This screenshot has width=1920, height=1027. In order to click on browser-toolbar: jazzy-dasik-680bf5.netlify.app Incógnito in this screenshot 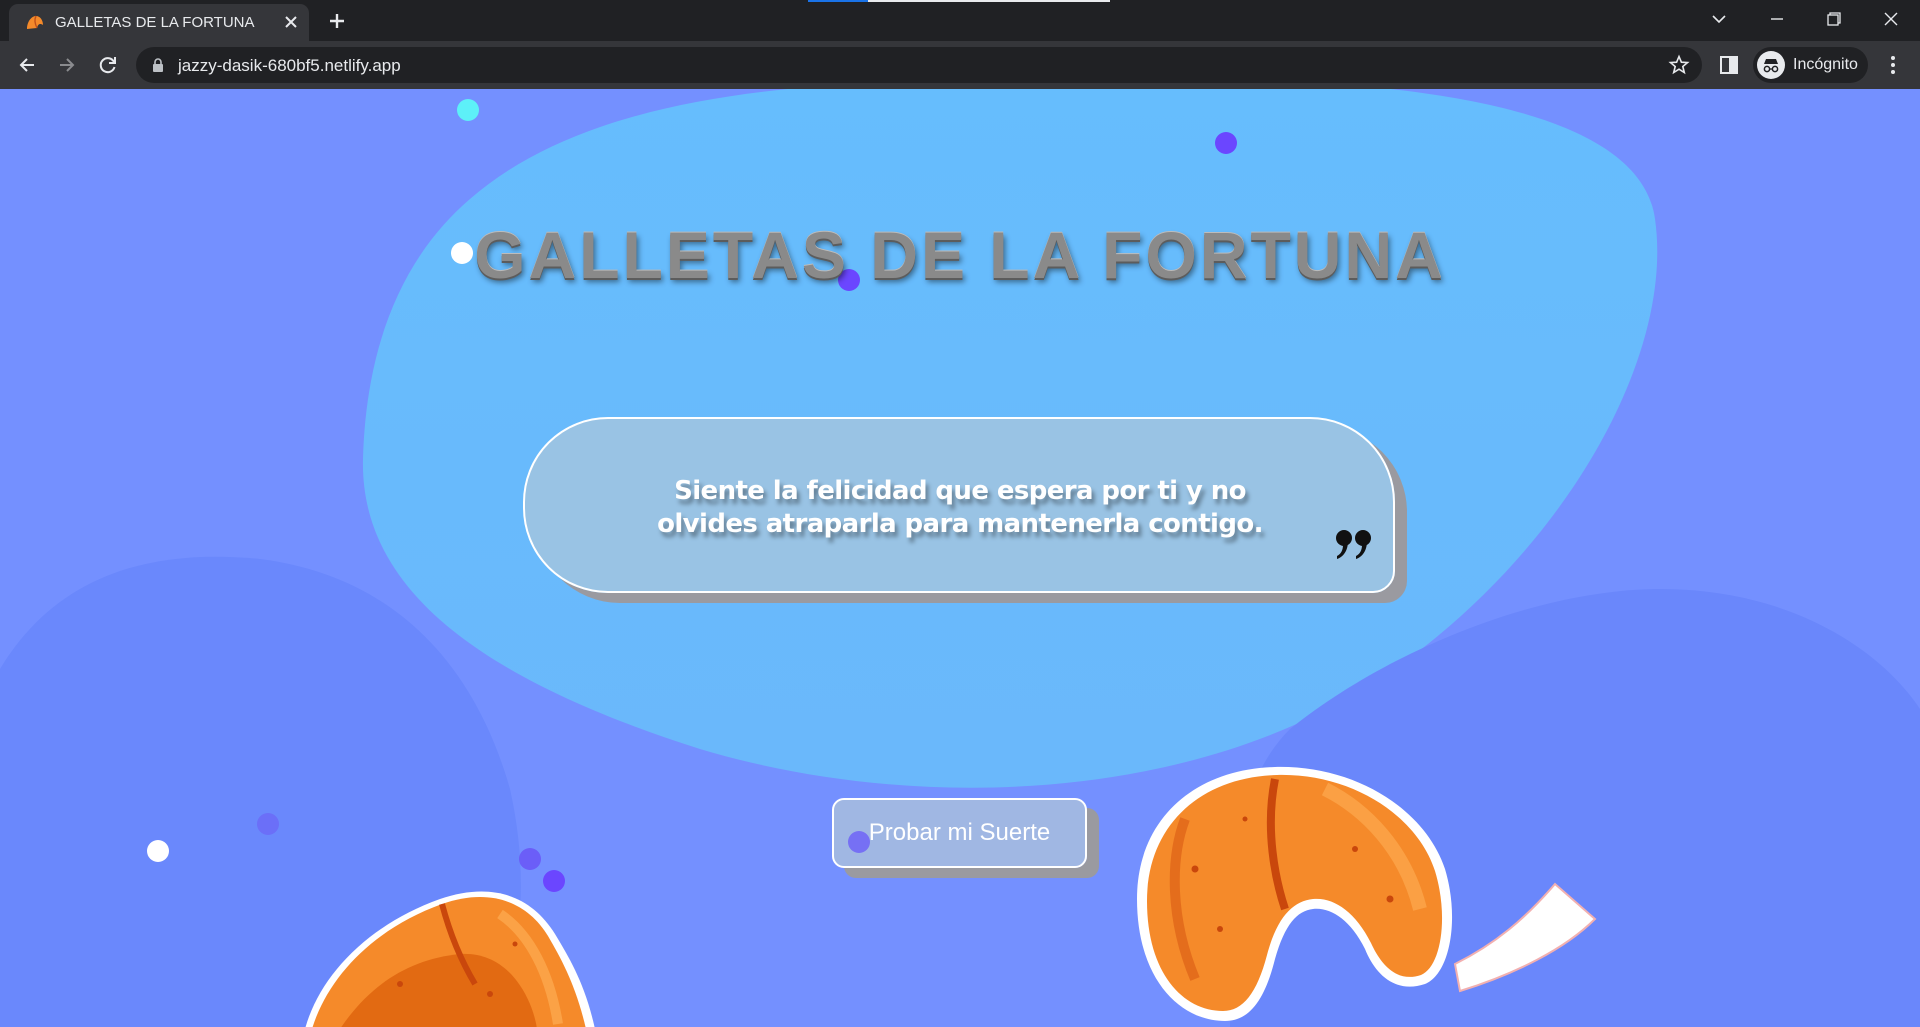, I will do `click(960, 65)`.